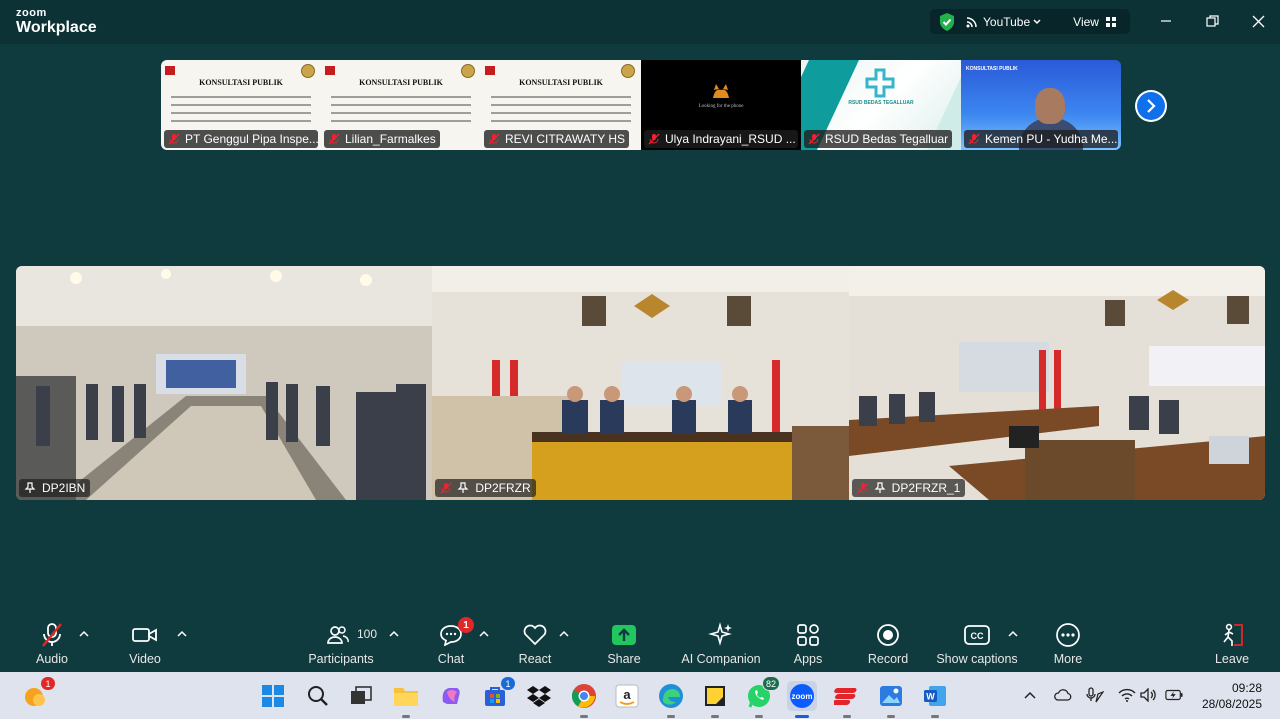  I want to click on store-app: 1, so click(498, 693).